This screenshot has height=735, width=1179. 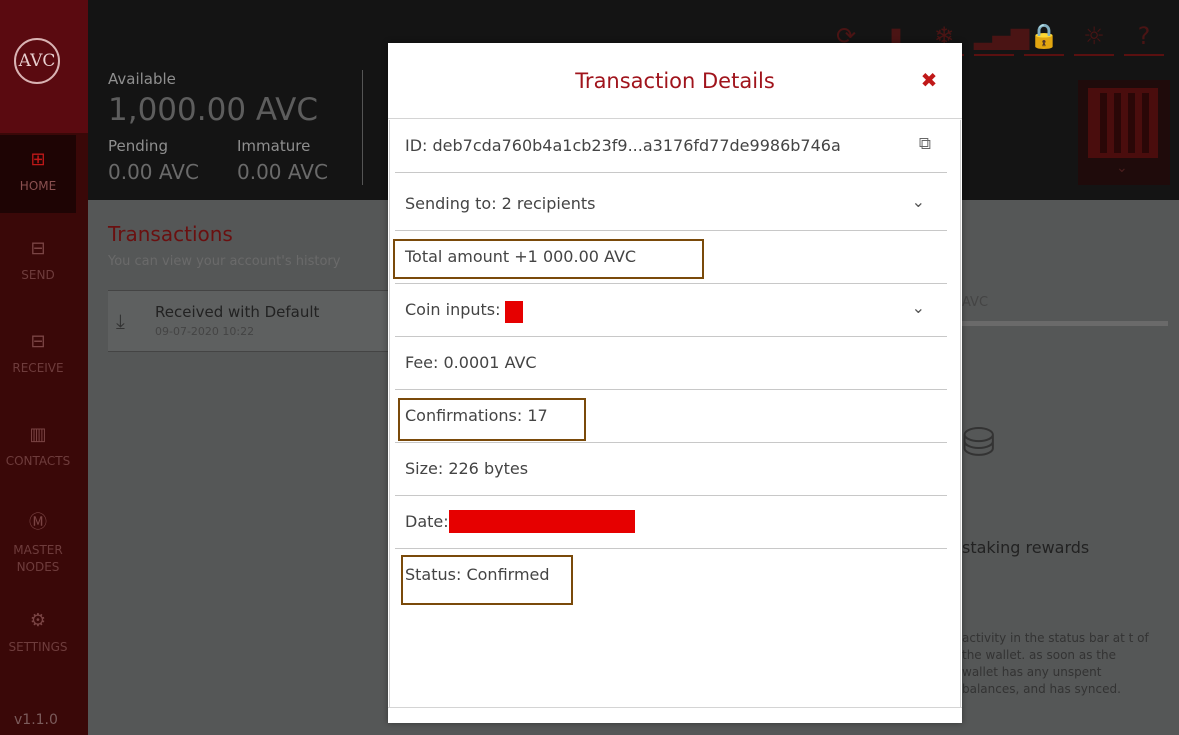 What do you see at coordinates (38, 632) in the screenshot?
I see `sidebar-item-settings: ⚙ SETTINGS` at bounding box center [38, 632].